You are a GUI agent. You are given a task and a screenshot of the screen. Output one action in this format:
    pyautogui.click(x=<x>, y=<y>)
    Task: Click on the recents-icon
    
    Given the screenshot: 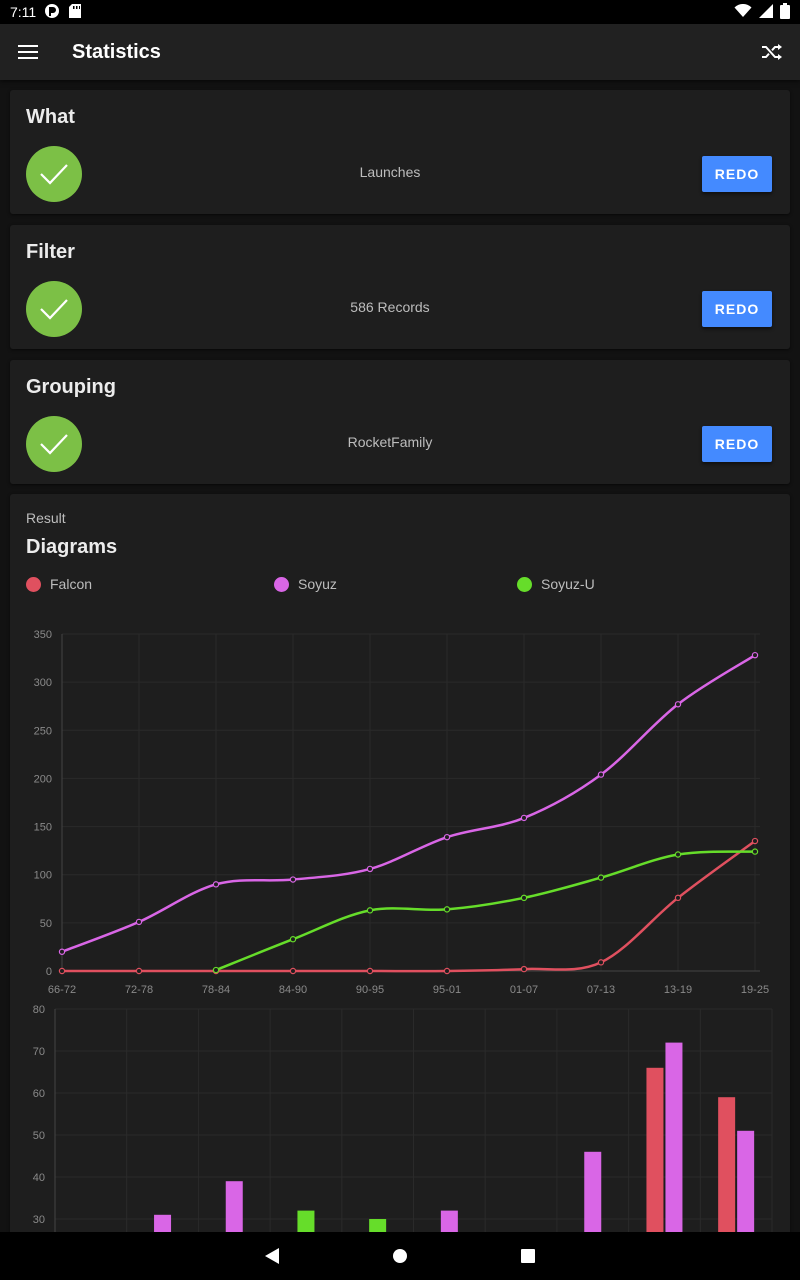 What is the action you would take?
    pyautogui.click(x=528, y=1256)
    